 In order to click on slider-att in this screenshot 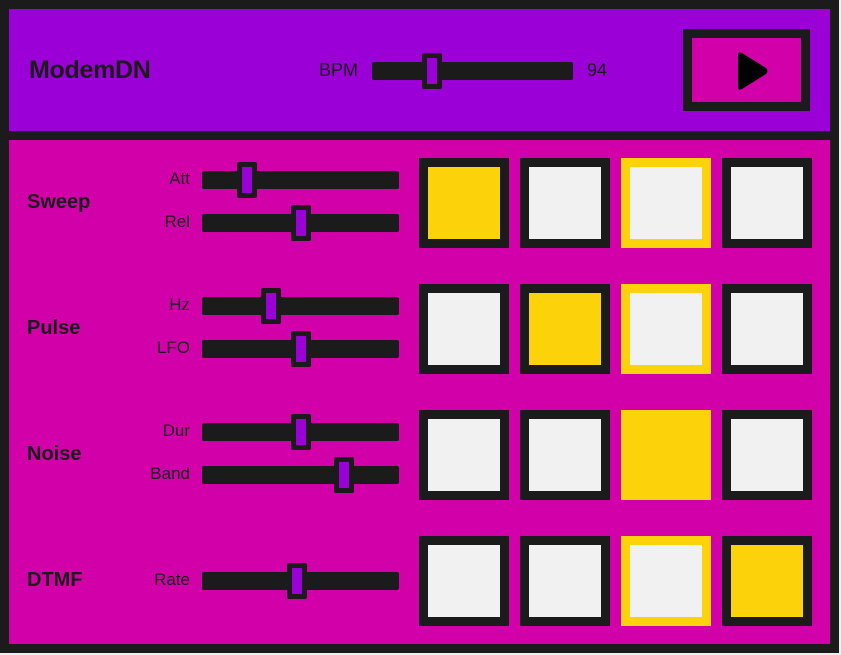, I will do `click(300, 180)`.